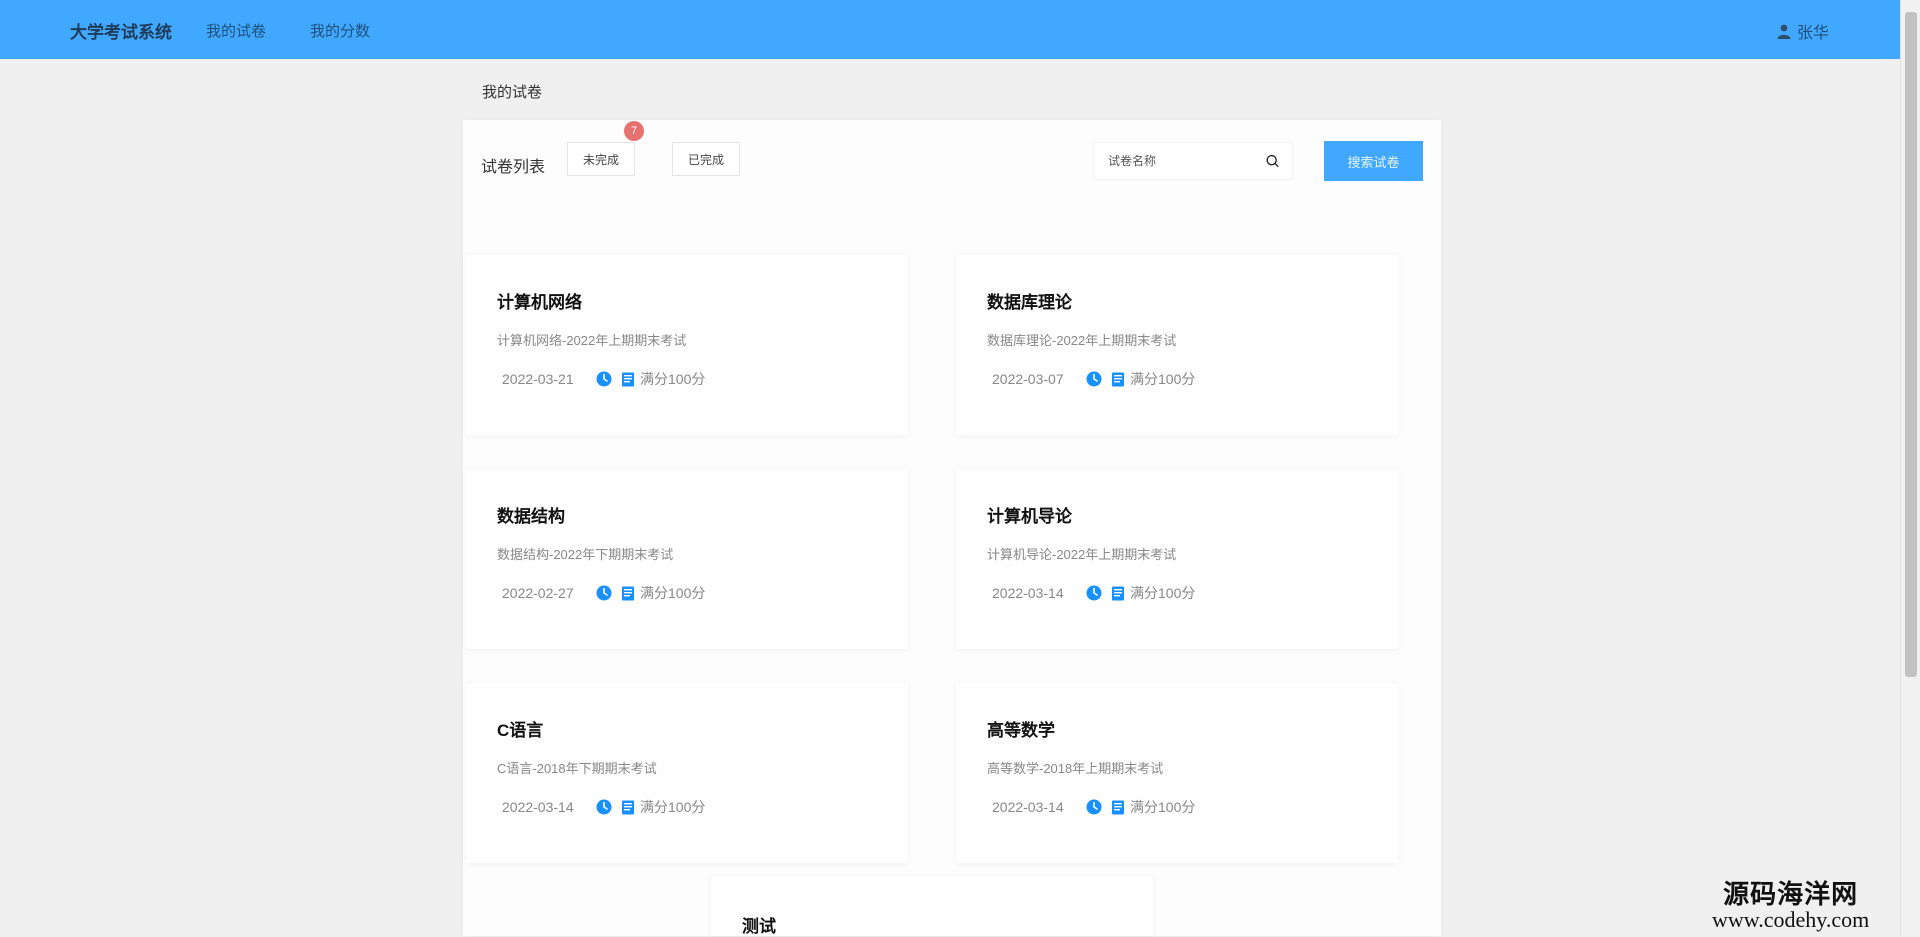 This screenshot has width=1920, height=937. I want to click on paper-title: 计算机导论, so click(1029, 516).